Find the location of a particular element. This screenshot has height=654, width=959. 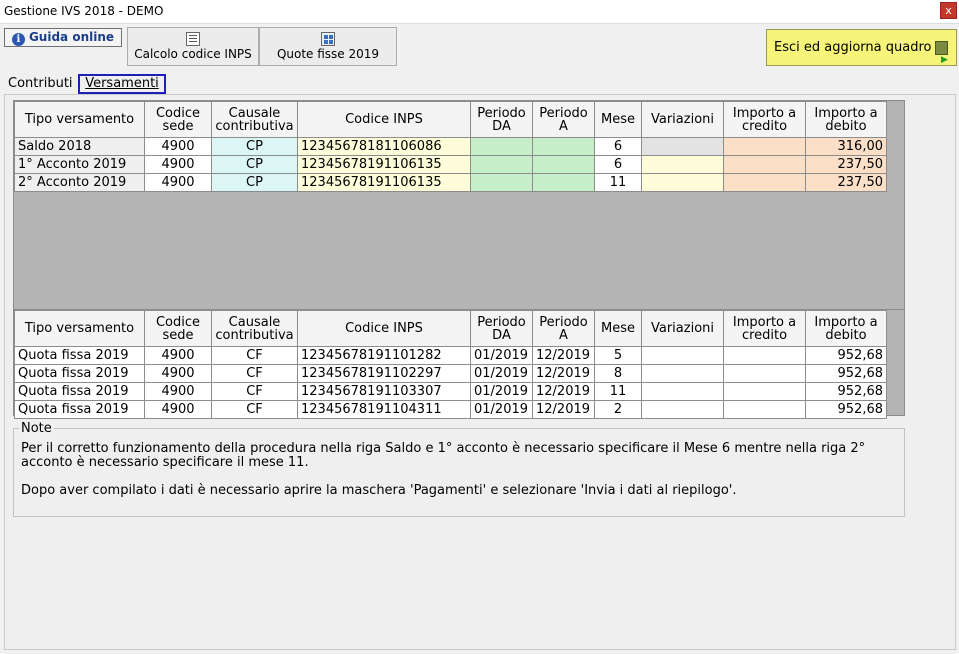

cell-codice-inps: 12345678191102297 is located at coordinates (384, 373).